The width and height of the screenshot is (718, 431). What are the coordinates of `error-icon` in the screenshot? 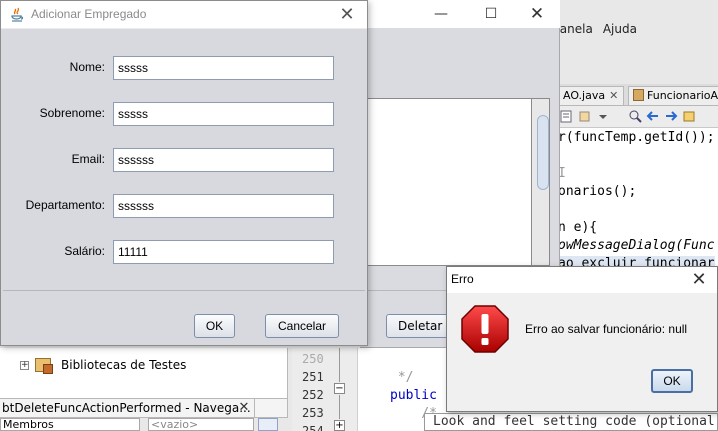 It's located at (485, 329).